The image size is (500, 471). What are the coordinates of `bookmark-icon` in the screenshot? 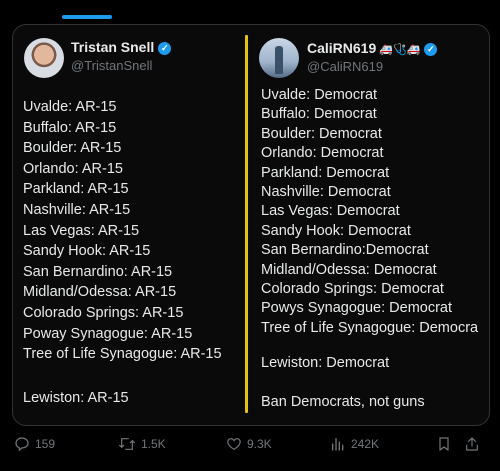 It's located at (444, 444).